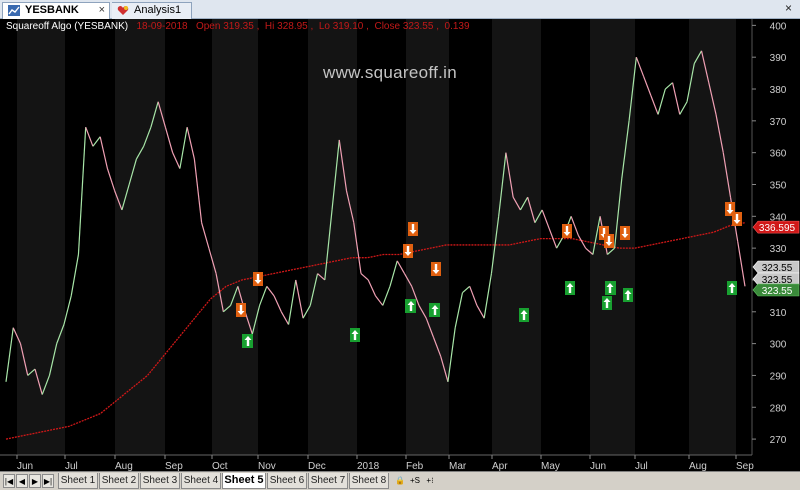 The width and height of the screenshot is (800, 490). I want to click on y-tick-label: 380, so click(778, 90).